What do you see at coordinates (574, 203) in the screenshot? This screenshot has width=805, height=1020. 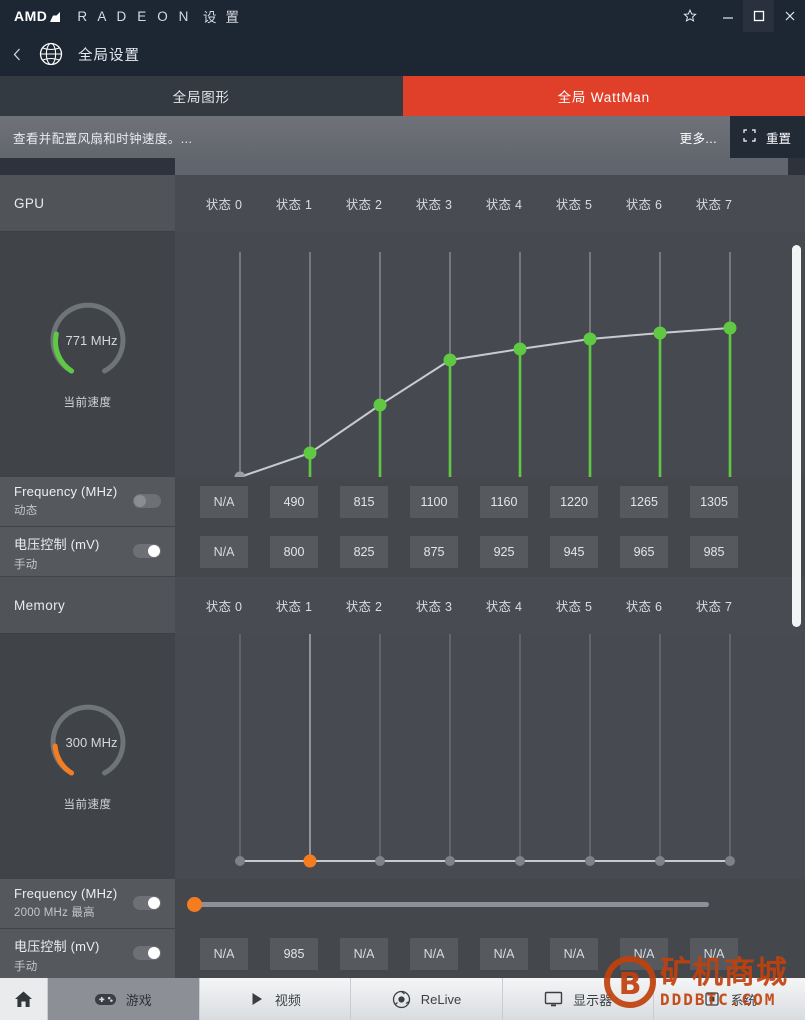 I see `gpu-state-label-5: 状态 5` at bounding box center [574, 203].